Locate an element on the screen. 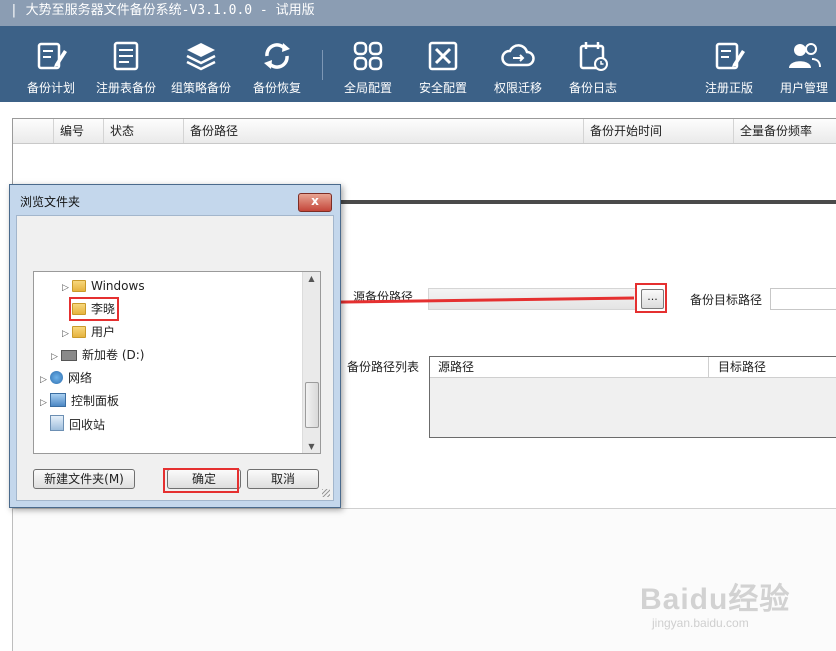 The width and height of the screenshot is (836, 651). dialog-close-button: x is located at coordinates (315, 202).